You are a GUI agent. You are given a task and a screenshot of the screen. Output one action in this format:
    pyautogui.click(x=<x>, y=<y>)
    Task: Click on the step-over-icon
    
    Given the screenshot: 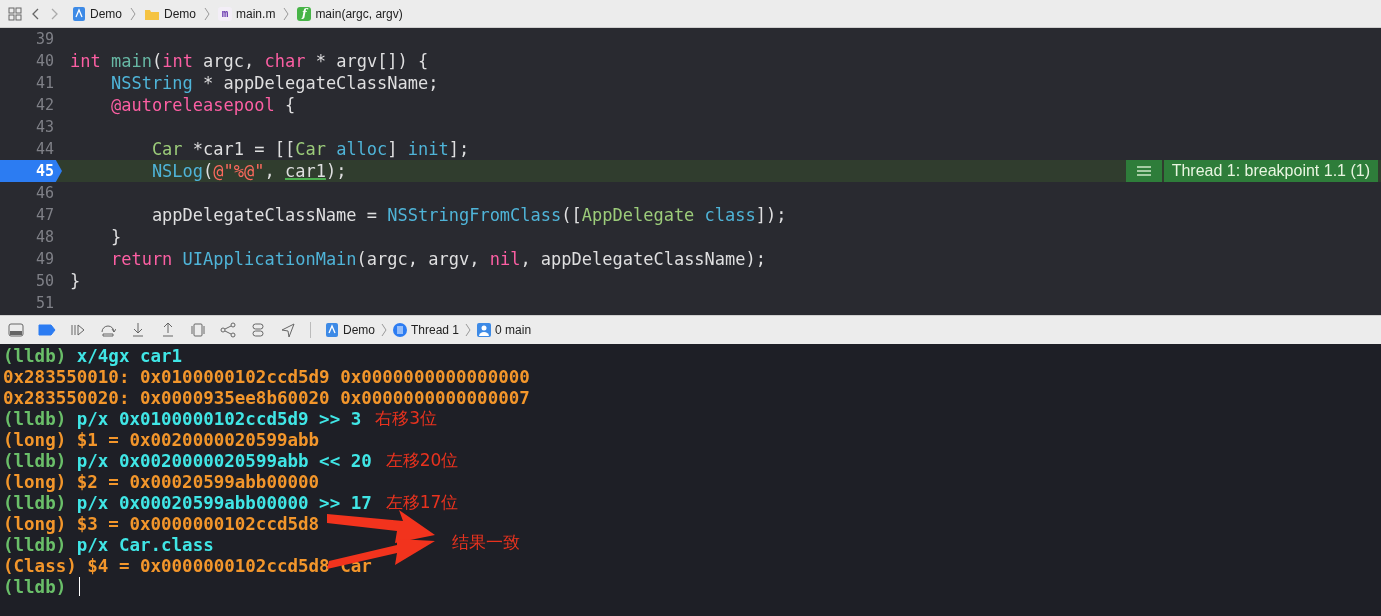 What is the action you would take?
    pyautogui.click(x=108, y=330)
    